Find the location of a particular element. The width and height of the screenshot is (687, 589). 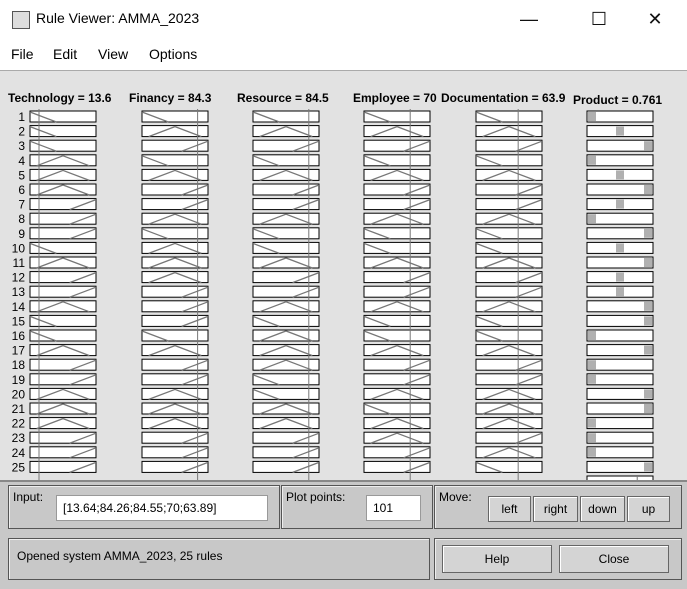

title-bar: Rule Viewer: AMMA_2023 — ☐ ✕ is located at coordinates (343, 19).